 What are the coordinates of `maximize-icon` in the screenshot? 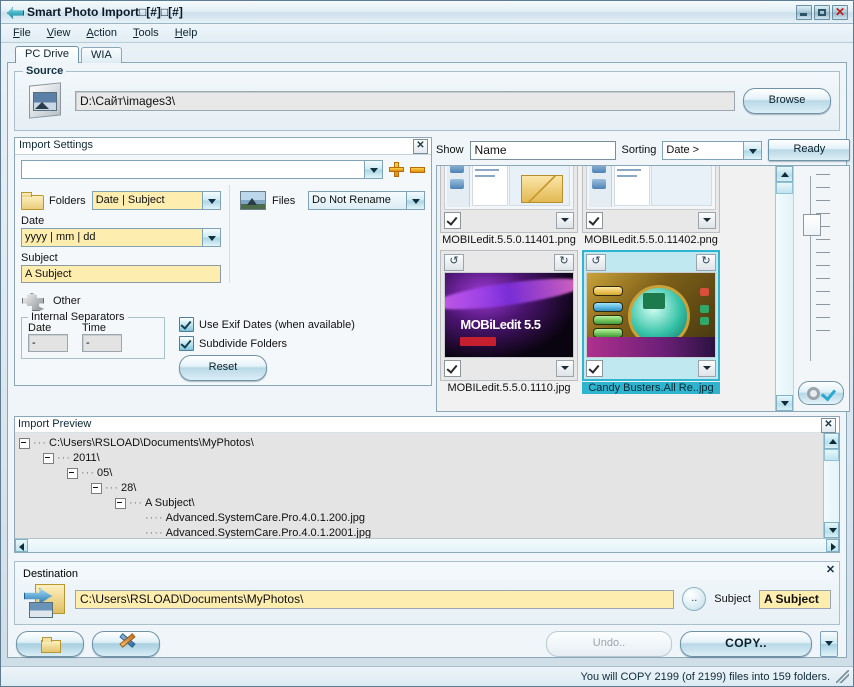 It's located at (822, 12).